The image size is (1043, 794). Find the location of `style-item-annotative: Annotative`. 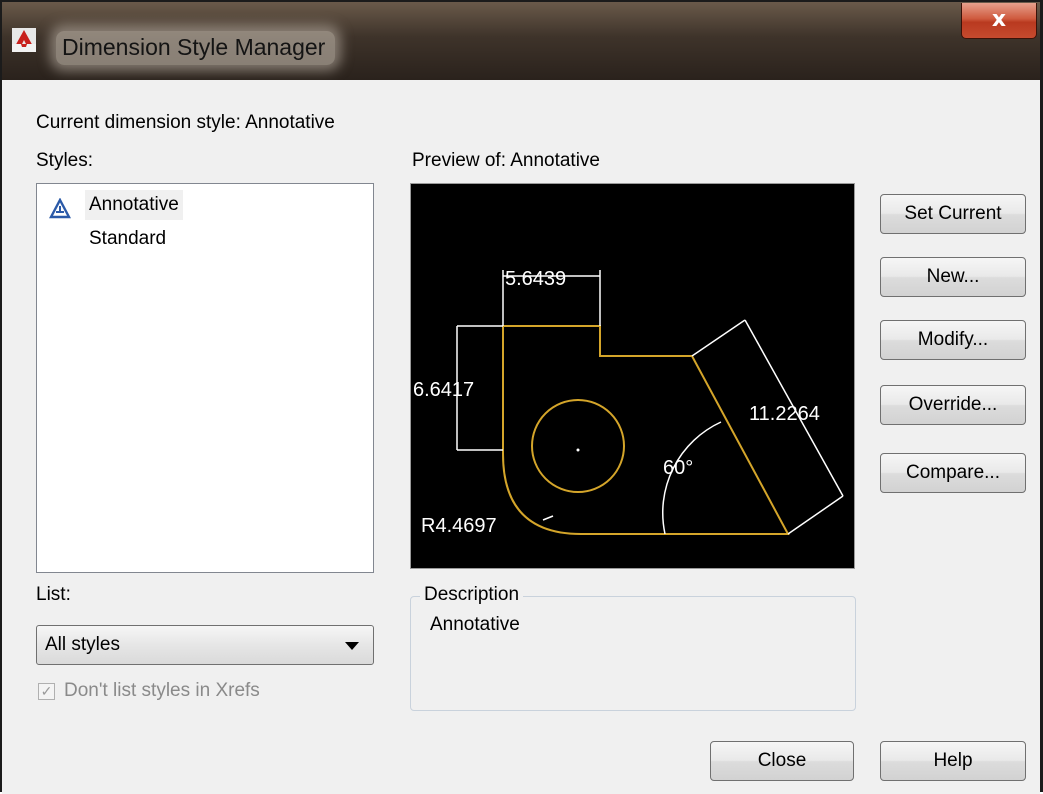

style-item-annotative: Annotative is located at coordinates (134, 205).